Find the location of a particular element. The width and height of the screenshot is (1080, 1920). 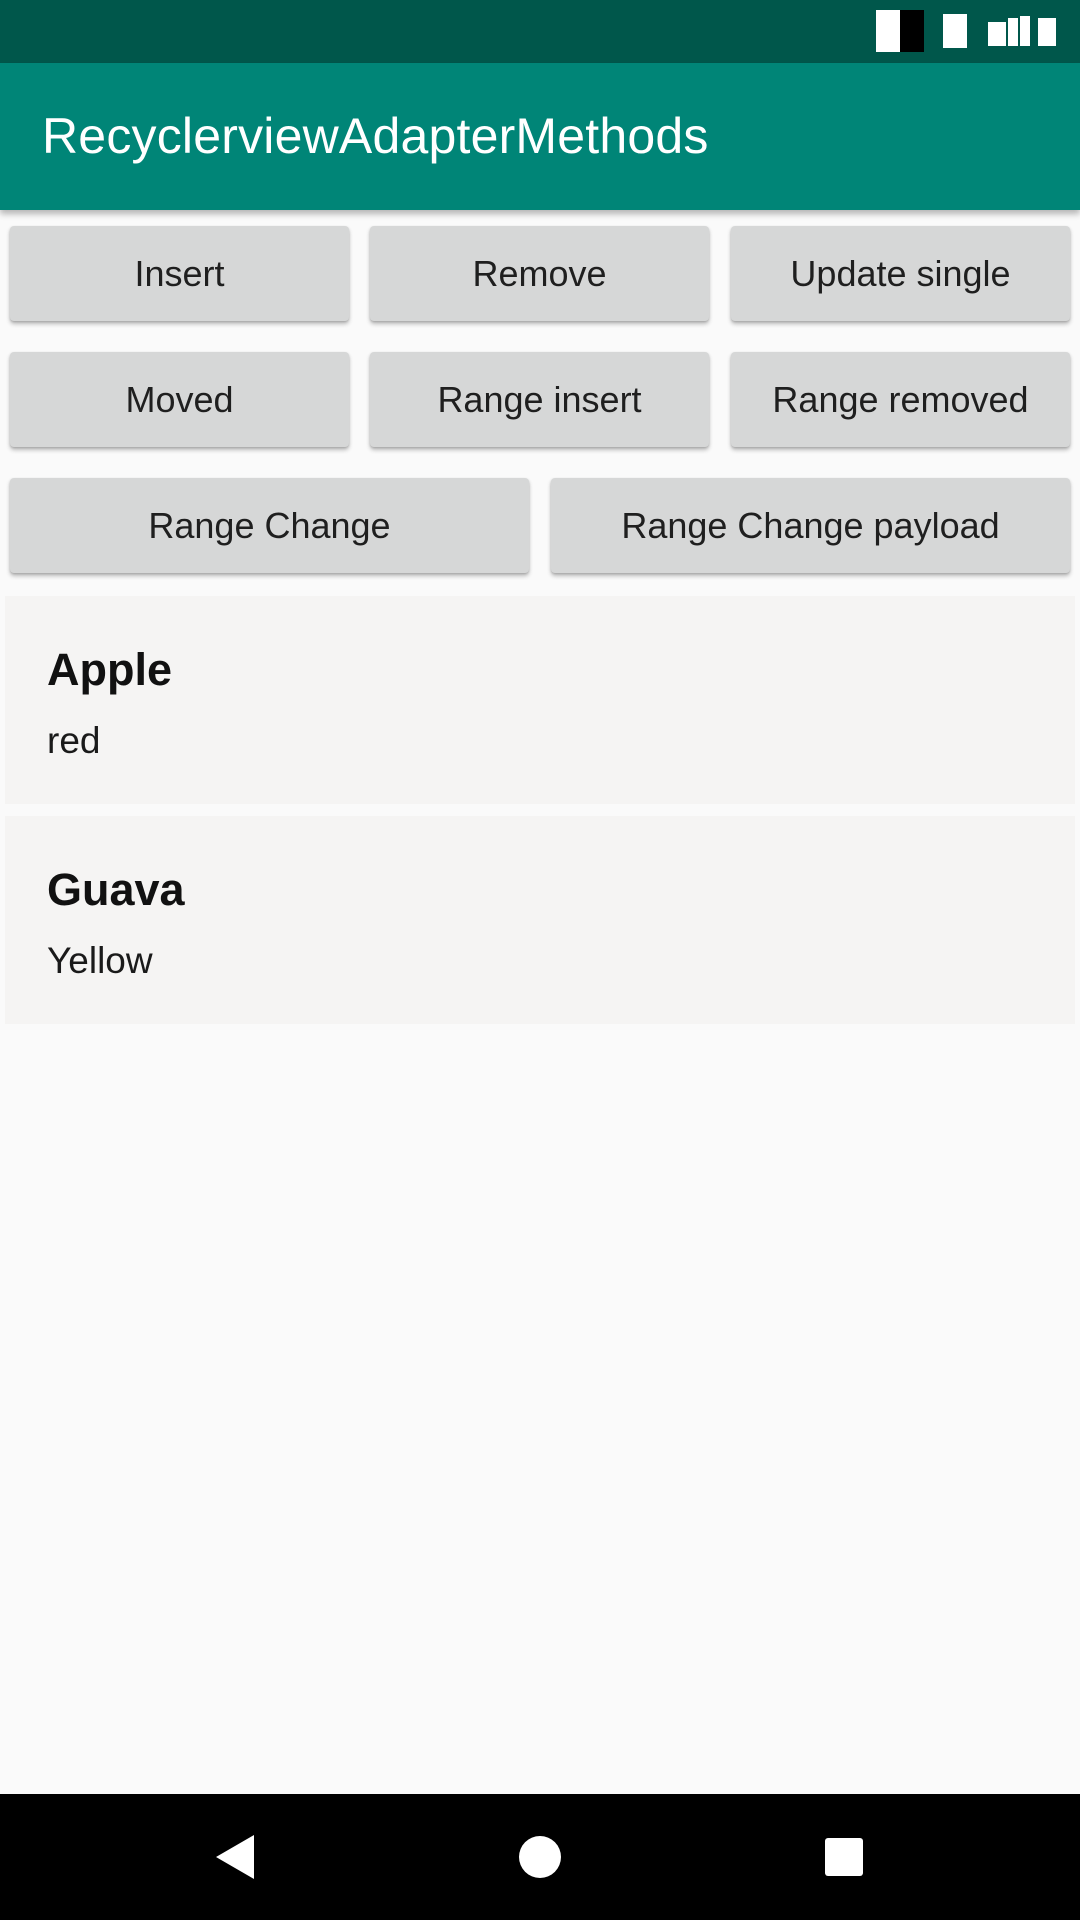

range-change-button: Range Change is located at coordinates (269, 525).